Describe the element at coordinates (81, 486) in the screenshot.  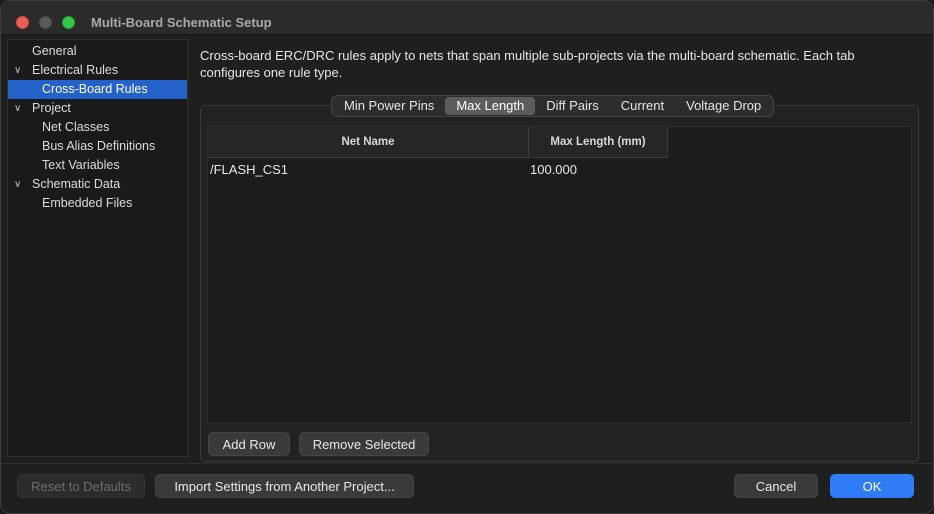
I see `reset-to-defaults-button: Reset to Defaults` at that location.